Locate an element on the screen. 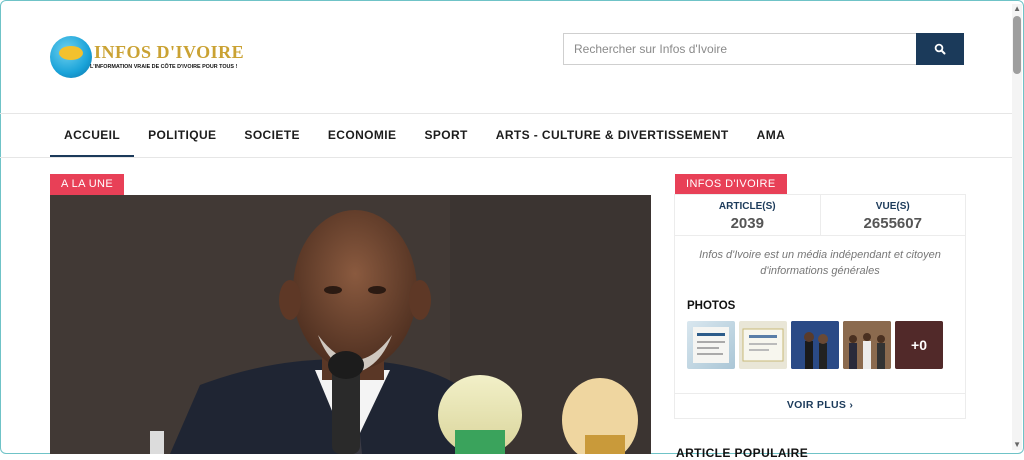  chevron-right-icon: › is located at coordinates (851, 405).